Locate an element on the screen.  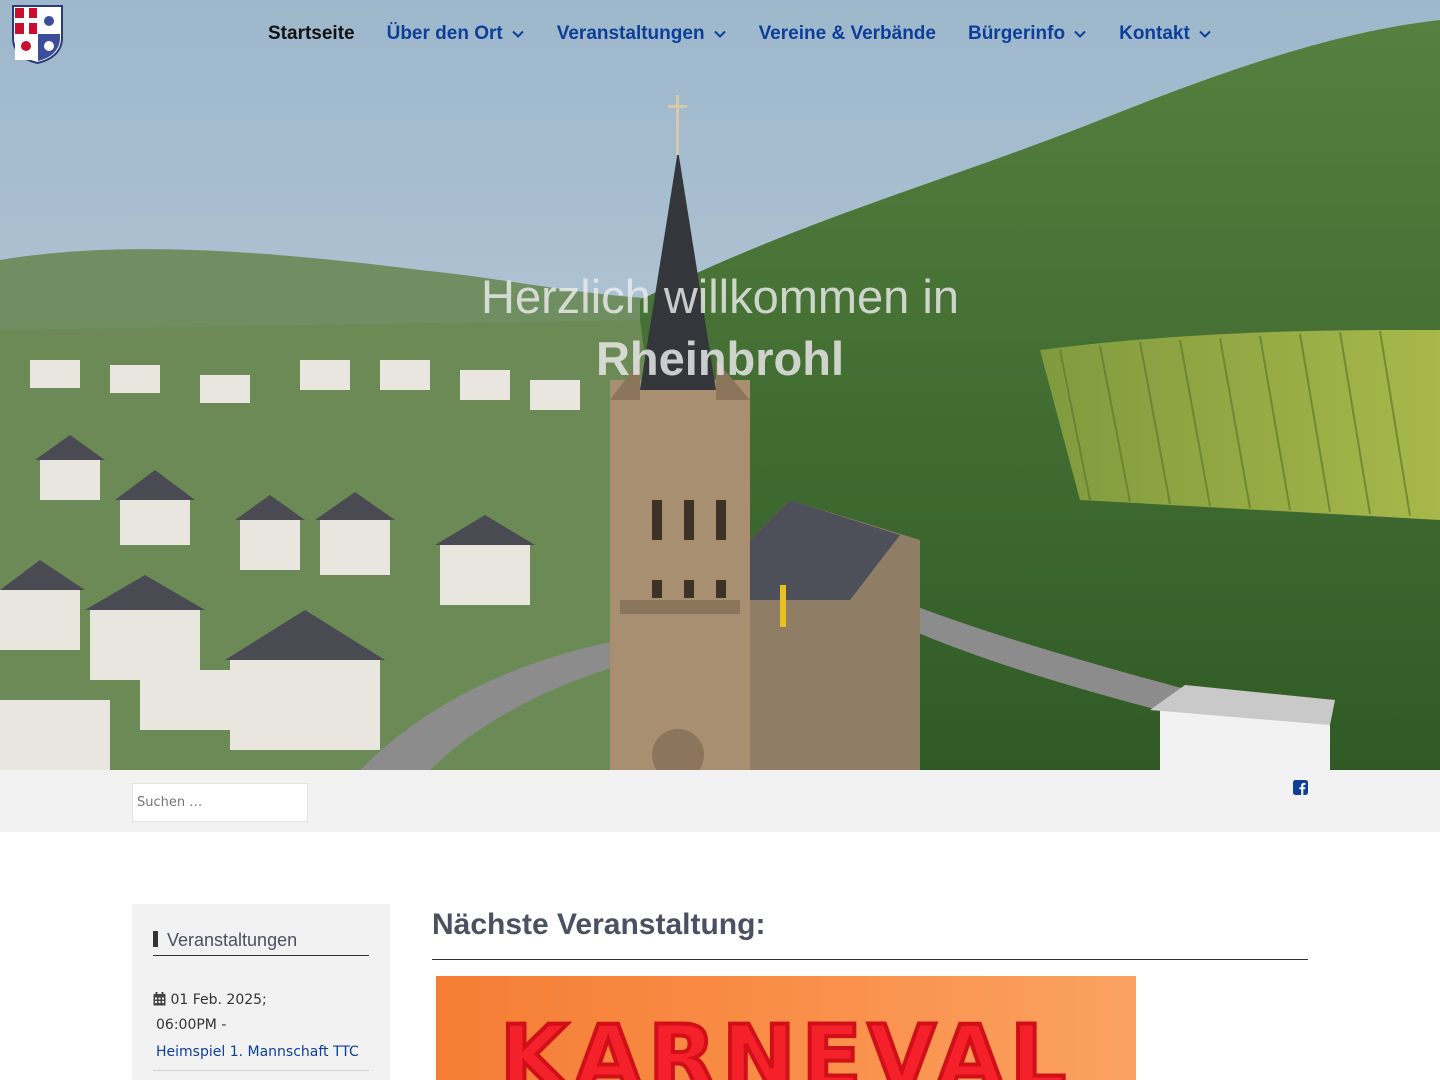
coat-of-arms-logo is located at coordinates (37, 34).